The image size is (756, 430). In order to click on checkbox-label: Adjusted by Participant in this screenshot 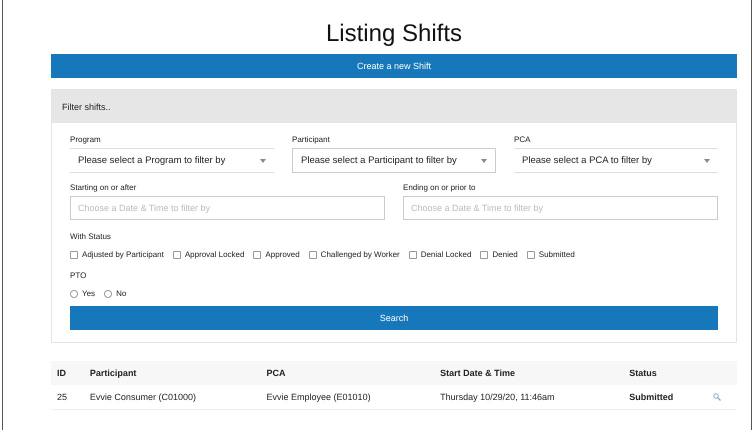, I will do `click(123, 254)`.